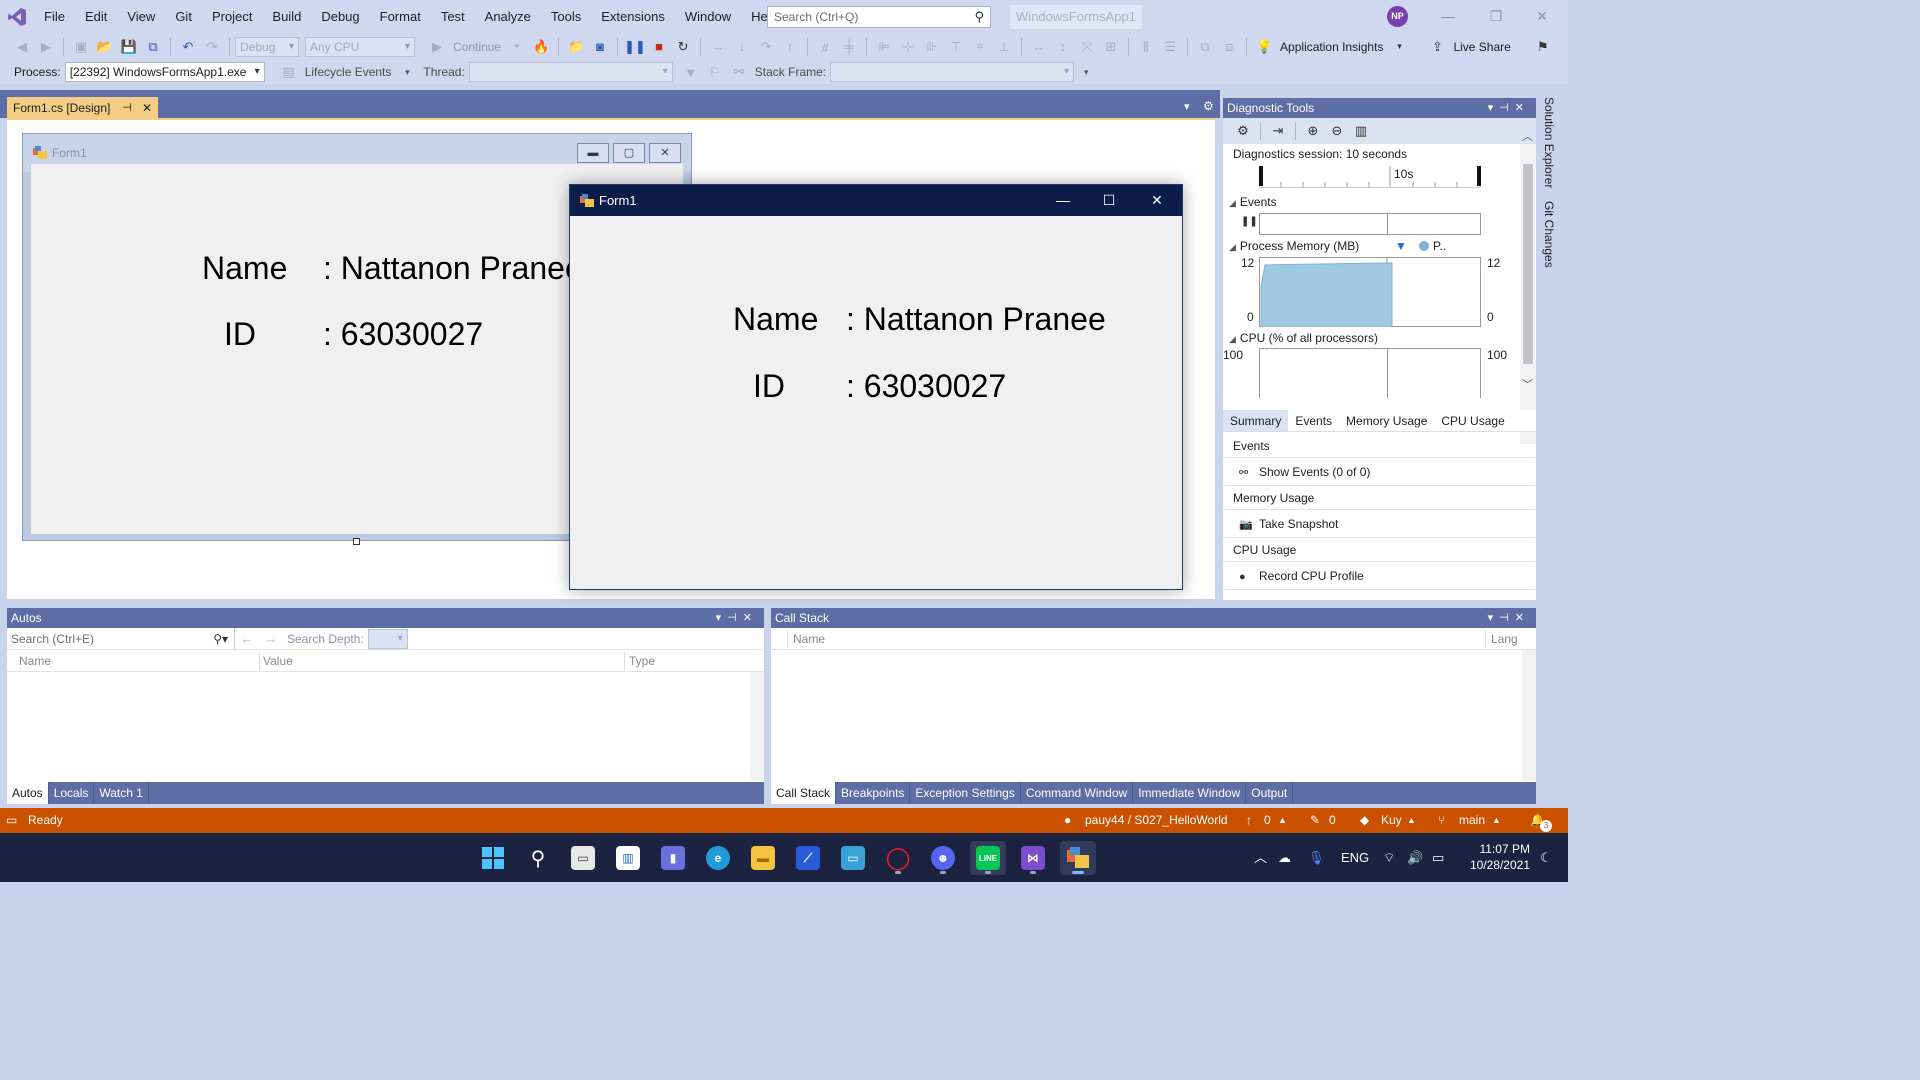 The height and width of the screenshot is (1080, 1920). Describe the element at coordinates (1063, 200) in the screenshot. I see `minimize-icon: —` at that location.